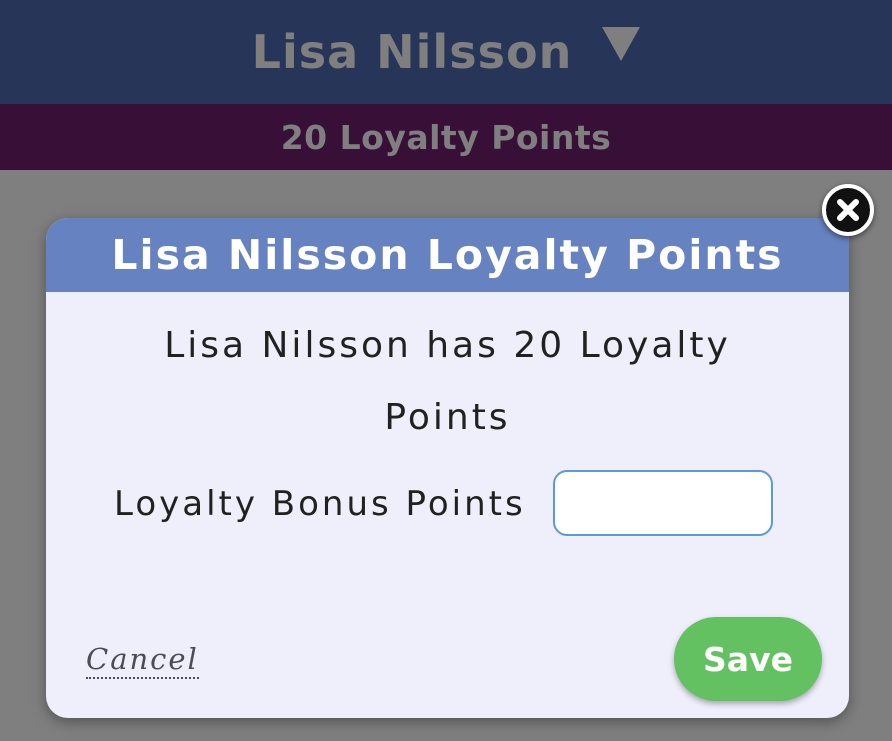 The height and width of the screenshot is (741, 892). I want to click on close-icon, so click(848, 210).